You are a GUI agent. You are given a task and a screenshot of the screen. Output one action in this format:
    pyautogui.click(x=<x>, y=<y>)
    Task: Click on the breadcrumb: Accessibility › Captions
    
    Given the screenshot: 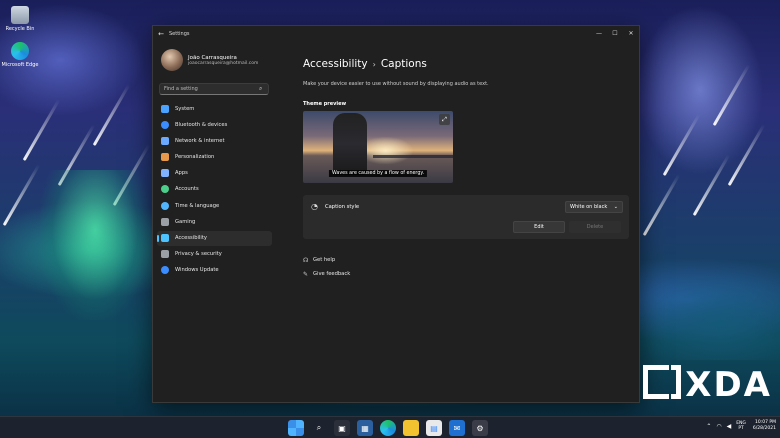 What is the action you would take?
    pyautogui.click(x=365, y=64)
    